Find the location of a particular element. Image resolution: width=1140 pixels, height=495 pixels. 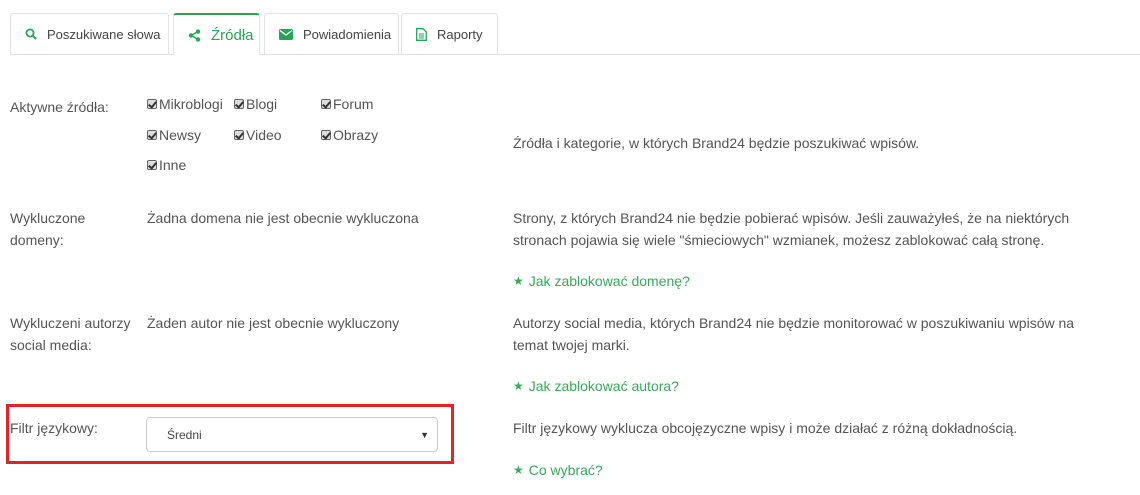

checkbox-mikroblogi: Mikroblogi is located at coordinates (185, 104).